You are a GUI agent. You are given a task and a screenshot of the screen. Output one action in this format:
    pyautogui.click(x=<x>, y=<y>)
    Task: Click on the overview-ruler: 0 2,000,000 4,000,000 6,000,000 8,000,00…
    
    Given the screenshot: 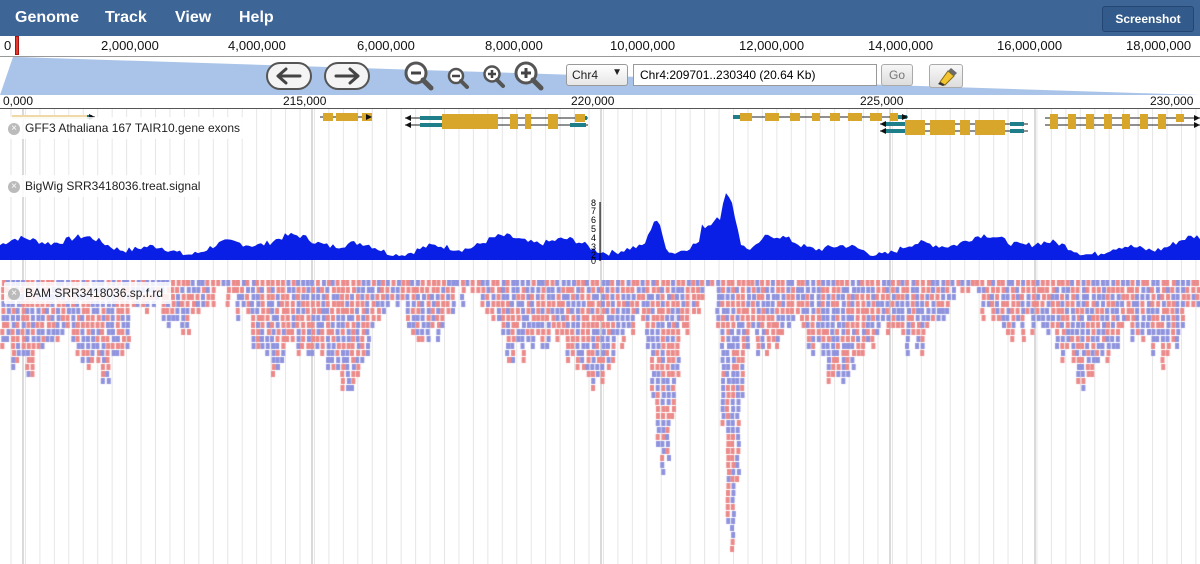 What is the action you would take?
    pyautogui.click(x=600, y=46)
    